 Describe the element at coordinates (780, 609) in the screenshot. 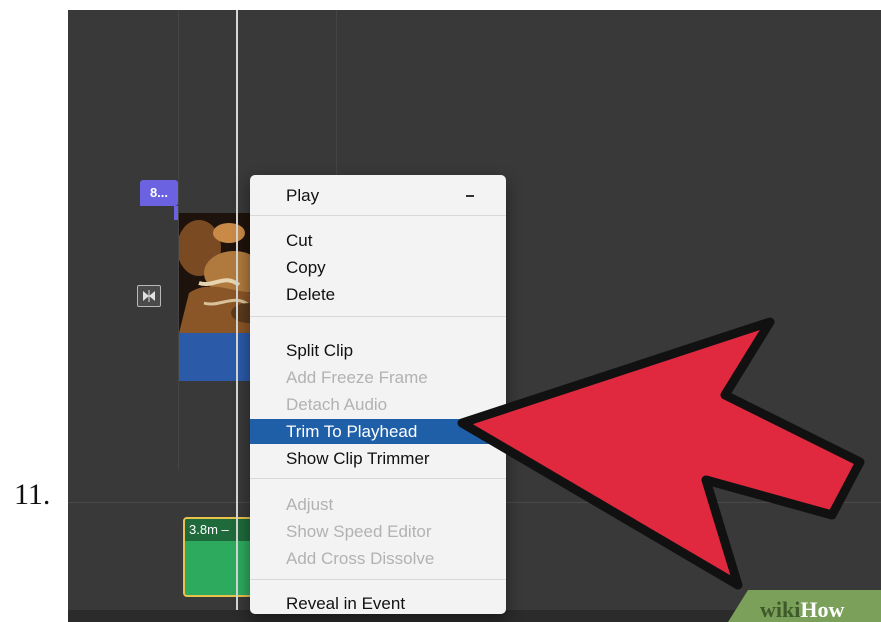

I see `wikihow-prefix: wiki` at that location.